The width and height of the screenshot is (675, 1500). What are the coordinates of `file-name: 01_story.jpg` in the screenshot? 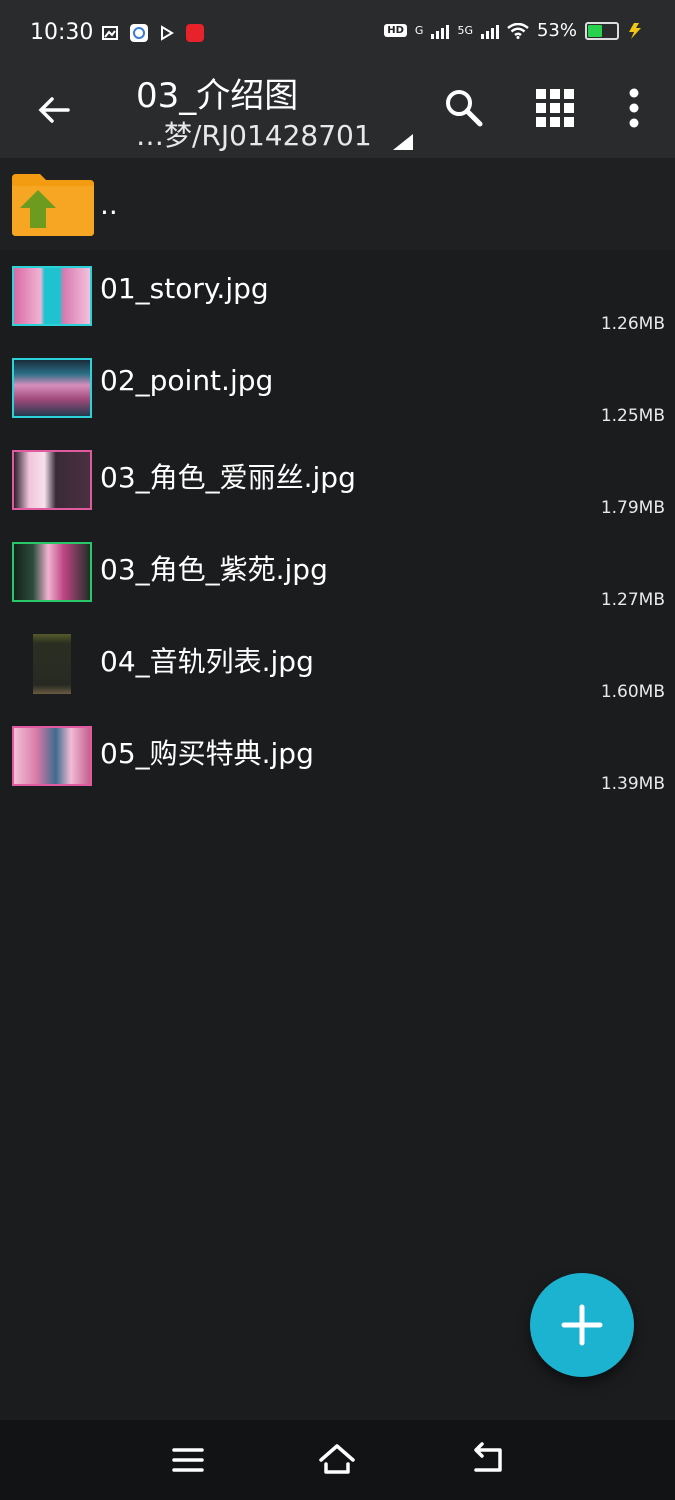 It's located at (184, 288).